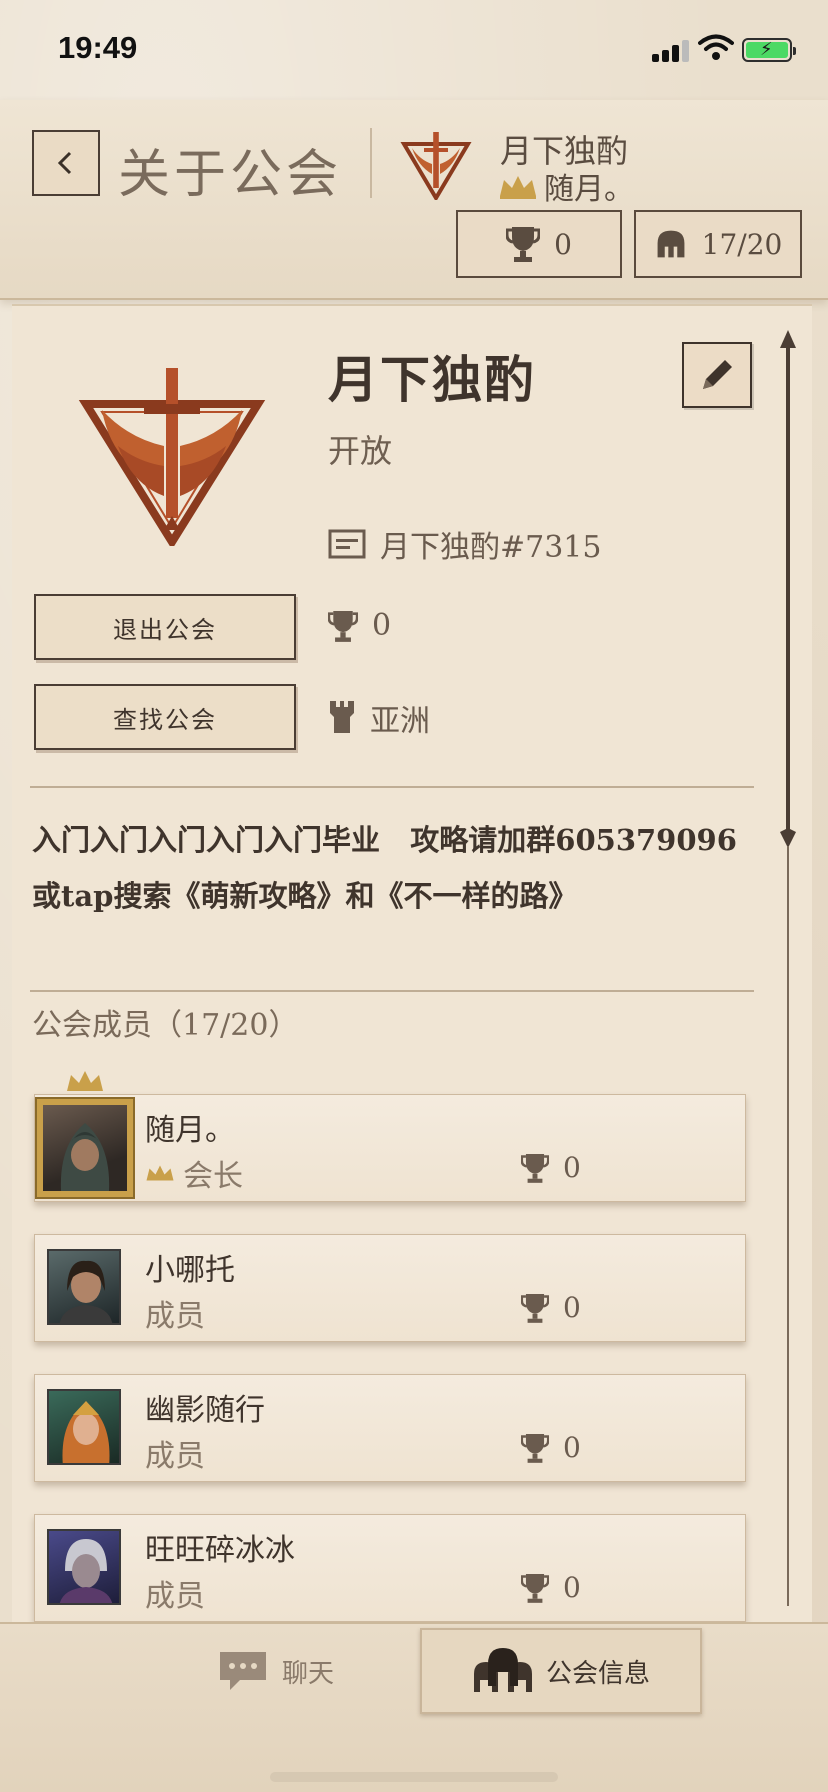 The width and height of the screenshot is (828, 1792). I want to click on member-role: 会长, so click(194, 1173).